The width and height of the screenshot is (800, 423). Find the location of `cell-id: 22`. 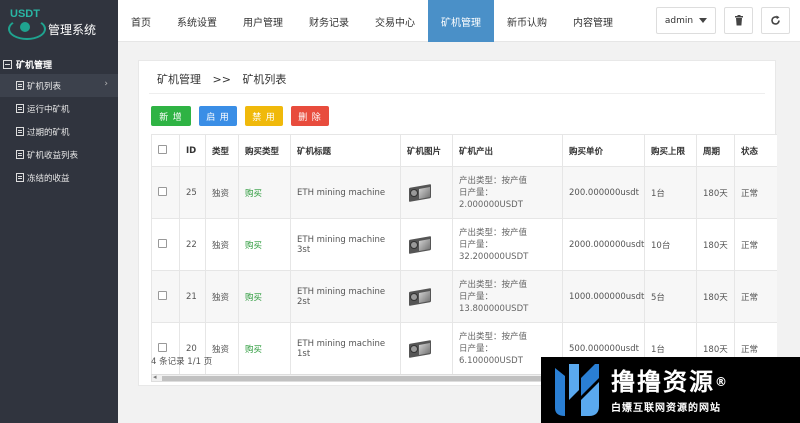

cell-id: 22 is located at coordinates (192, 244).